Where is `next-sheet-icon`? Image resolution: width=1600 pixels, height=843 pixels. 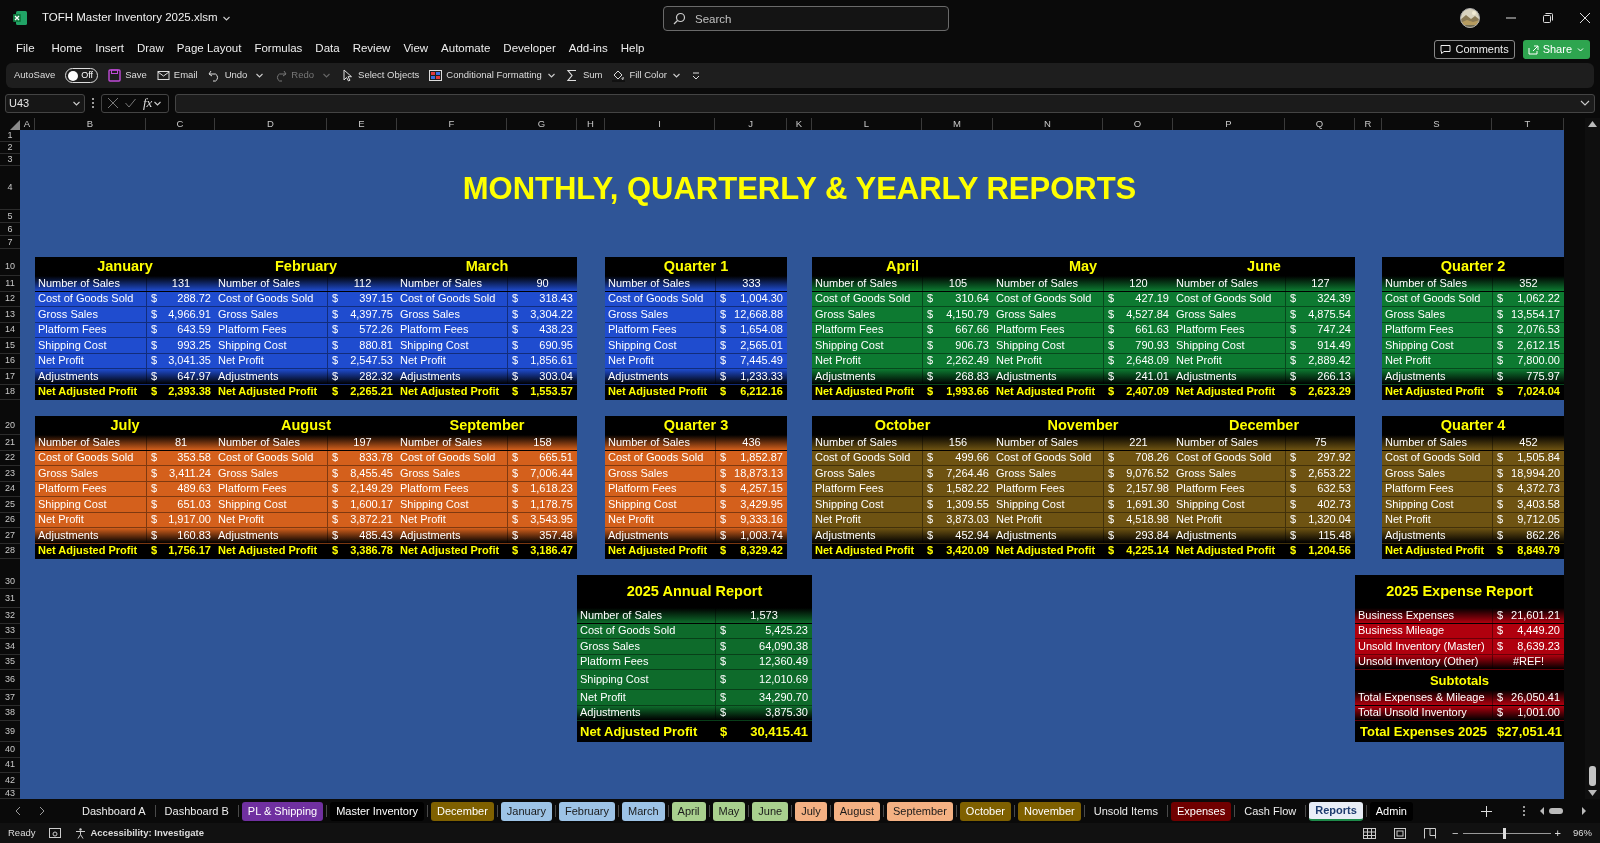
next-sheet-icon is located at coordinates (42, 811).